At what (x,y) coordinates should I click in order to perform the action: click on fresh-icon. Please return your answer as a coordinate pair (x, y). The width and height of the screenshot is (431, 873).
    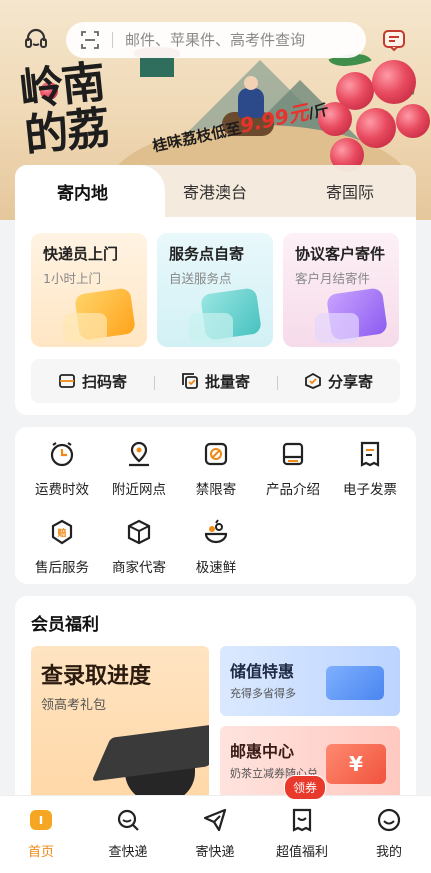
    Looking at the image, I should click on (216, 531).